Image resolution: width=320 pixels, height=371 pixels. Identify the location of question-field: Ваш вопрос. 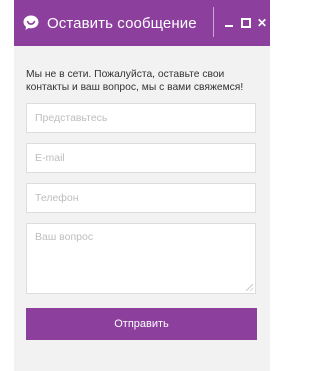
(141, 258).